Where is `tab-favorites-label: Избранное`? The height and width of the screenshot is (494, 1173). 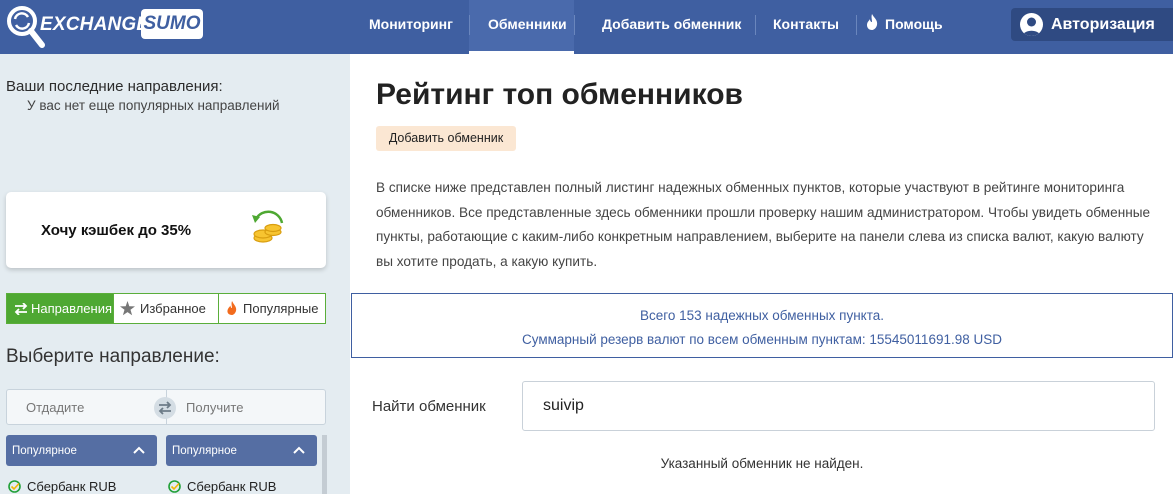 tab-favorites-label: Избранное is located at coordinates (173, 308).